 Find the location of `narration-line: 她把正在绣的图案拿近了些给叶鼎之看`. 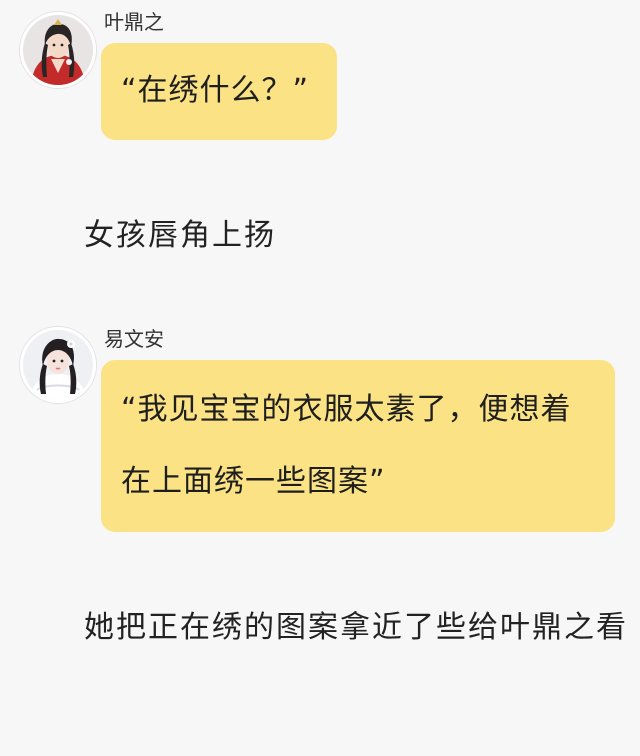

narration-line: 她把正在绣的图案拿近了些给叶鼎之看 is located at coordinates (356, 627).